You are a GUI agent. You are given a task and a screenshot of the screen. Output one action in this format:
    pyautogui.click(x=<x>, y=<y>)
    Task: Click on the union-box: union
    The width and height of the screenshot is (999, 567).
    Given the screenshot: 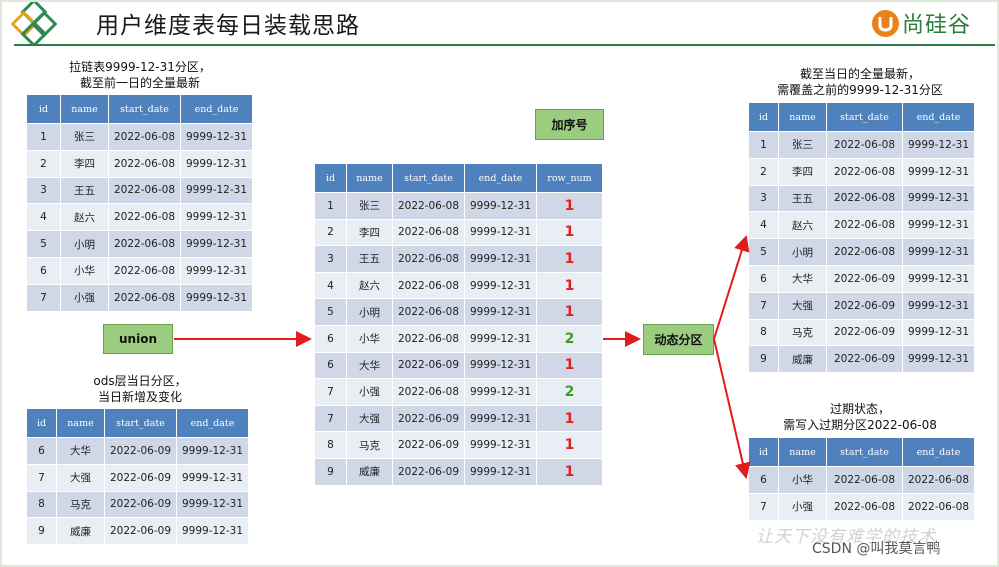 What is the action you would take?
    pyautogui.click(x=138, y=339)
    